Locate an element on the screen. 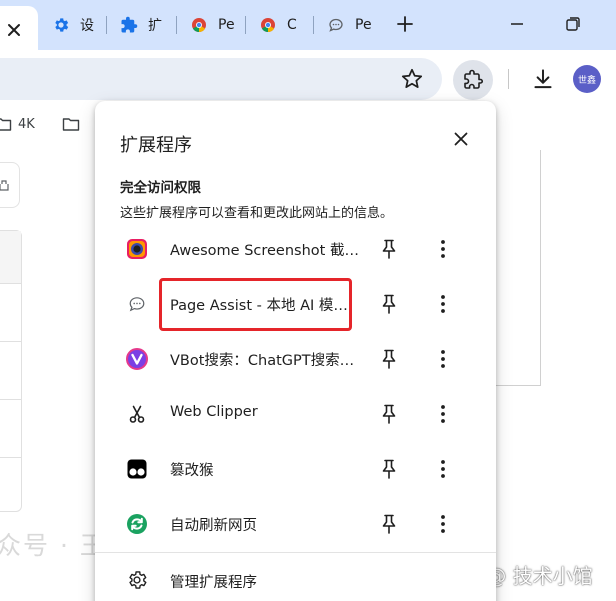 This screenshot has width=616, height=601. tab-title: 设 is located at coordinates (87, 26).